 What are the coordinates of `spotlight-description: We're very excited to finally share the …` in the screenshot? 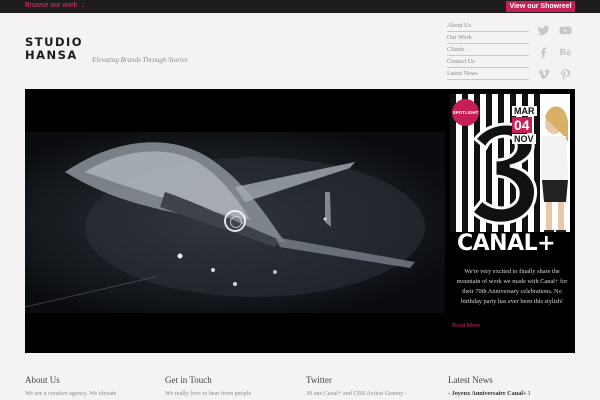 It's located at (512, 286).